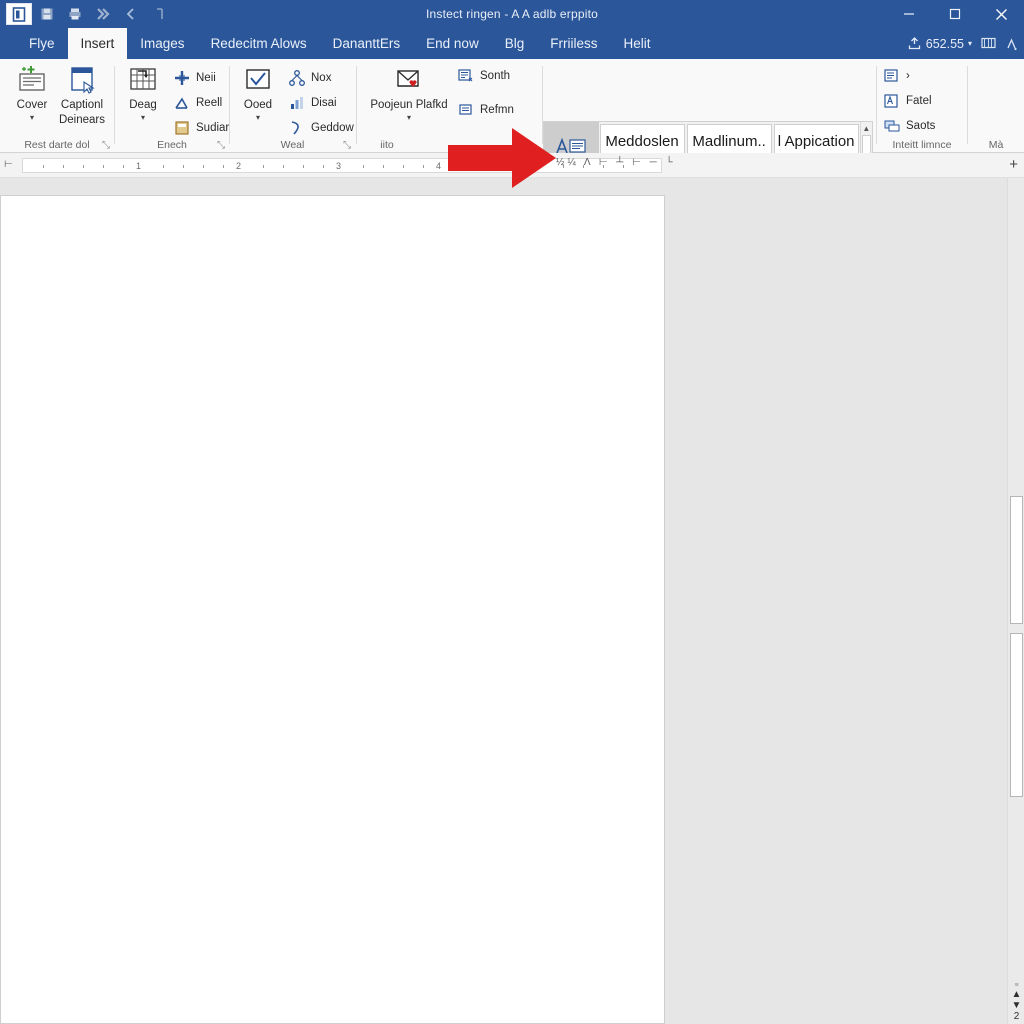  I want to click on fatel-label: Fatel, so click(919, 101).